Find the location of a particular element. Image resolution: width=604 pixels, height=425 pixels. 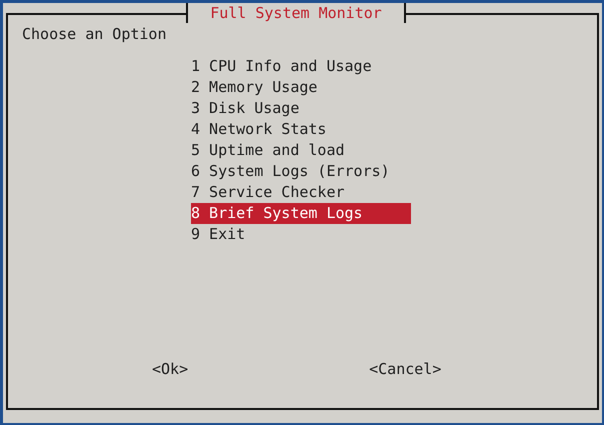

menu-item: 3 Disk Usage is located at coordinates (301, 108).